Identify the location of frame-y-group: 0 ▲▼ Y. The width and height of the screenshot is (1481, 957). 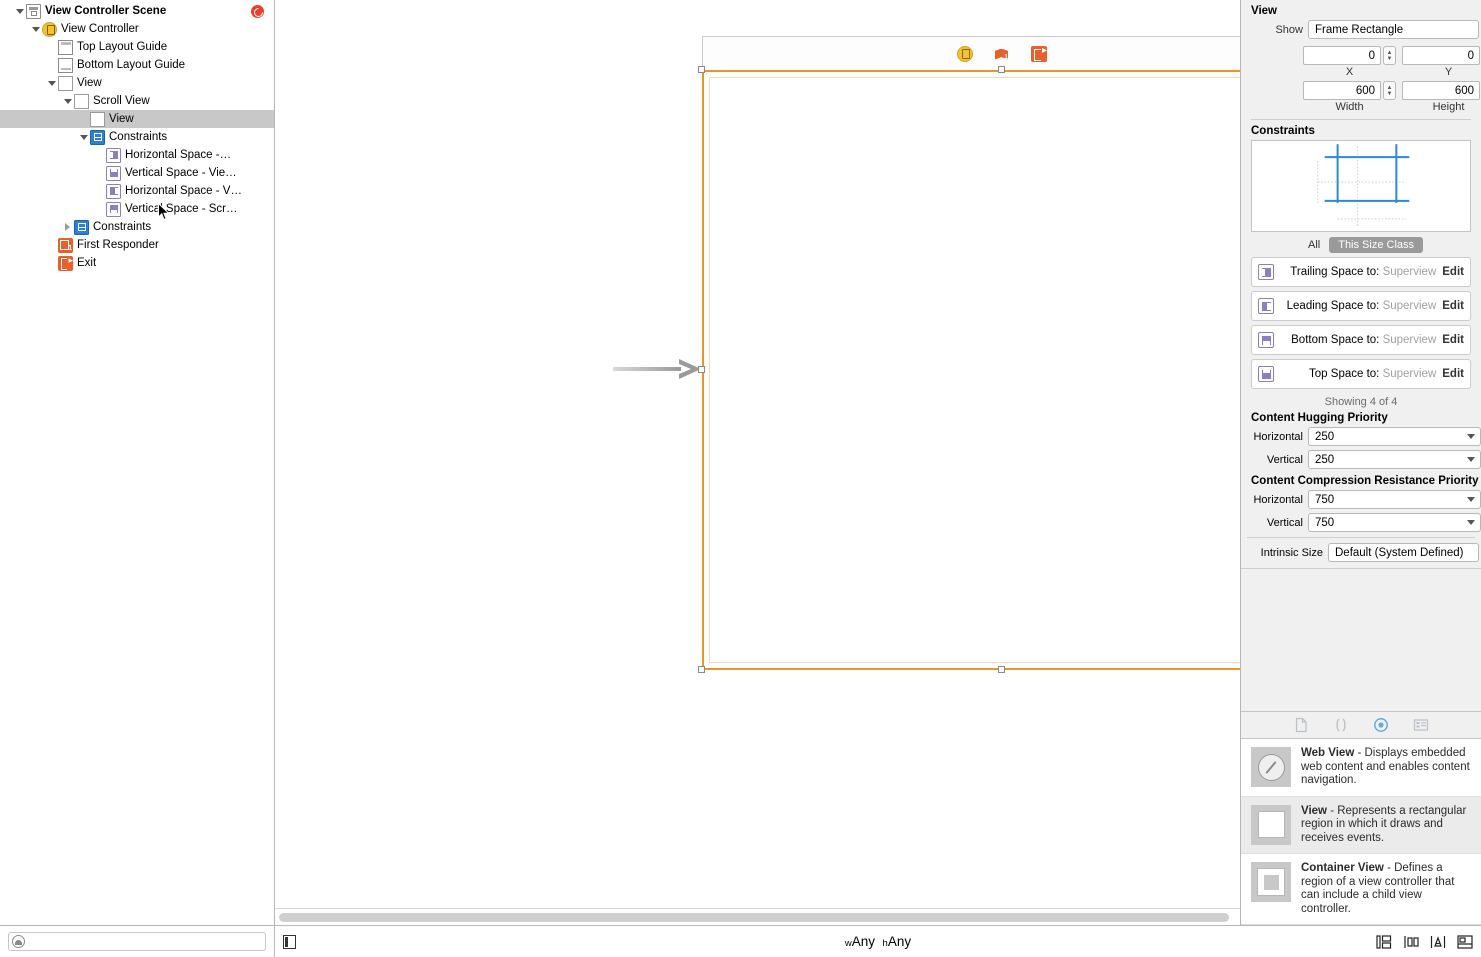
(1441, 62).